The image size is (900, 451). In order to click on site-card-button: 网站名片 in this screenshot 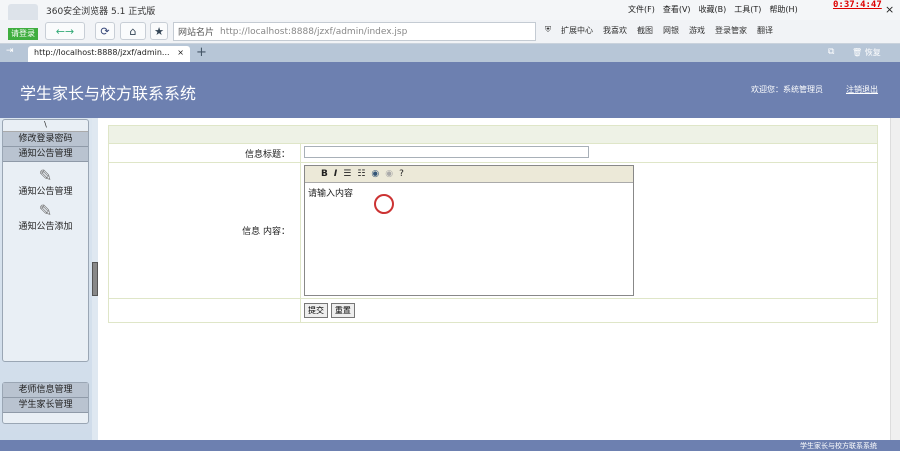, I will do `click(196, 31)`.